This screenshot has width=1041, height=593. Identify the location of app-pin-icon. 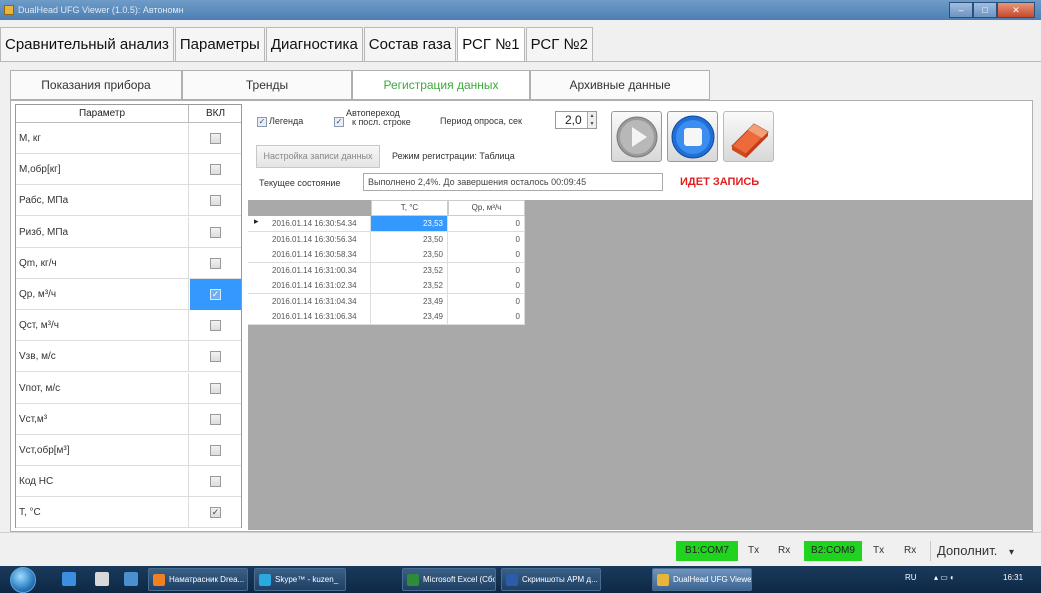
(131, 579).